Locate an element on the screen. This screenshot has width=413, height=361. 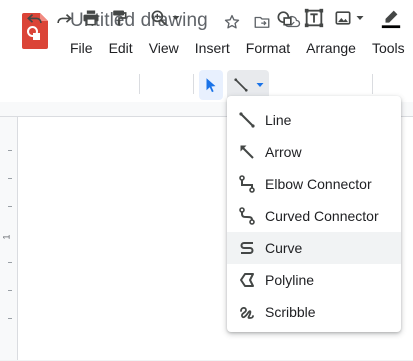
zoom-button is located at coordinates (165, 17).